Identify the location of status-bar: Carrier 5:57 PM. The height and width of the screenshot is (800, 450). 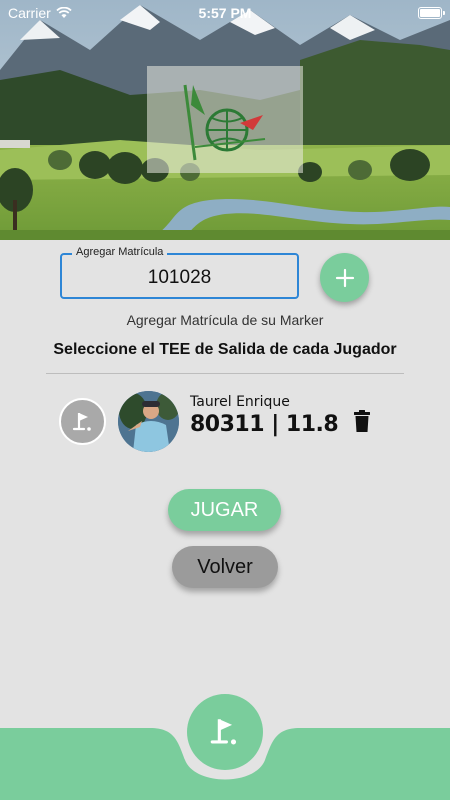
(225, 13).